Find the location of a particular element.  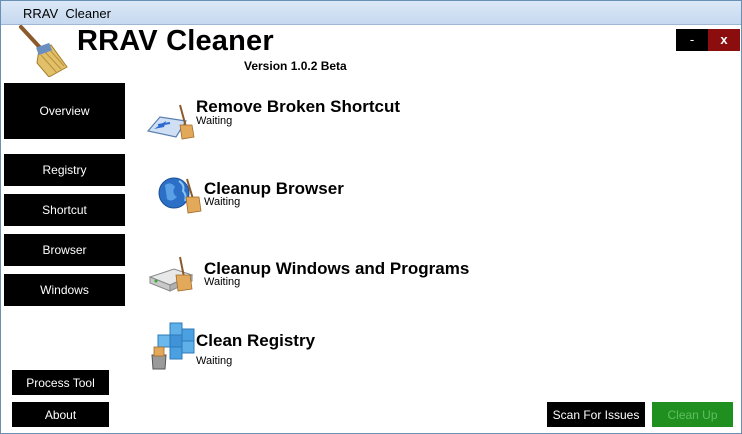

scan-for-issues-button: Scan For Issues is located at coordinates (596, 414).